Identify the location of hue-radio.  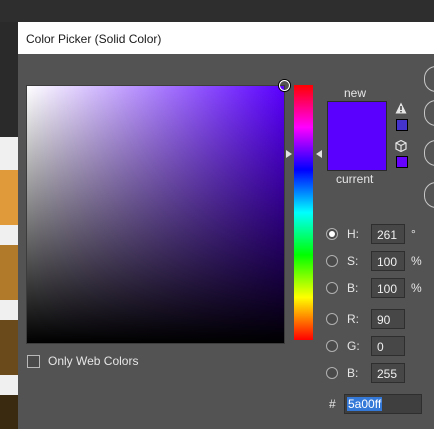
(332, 234).